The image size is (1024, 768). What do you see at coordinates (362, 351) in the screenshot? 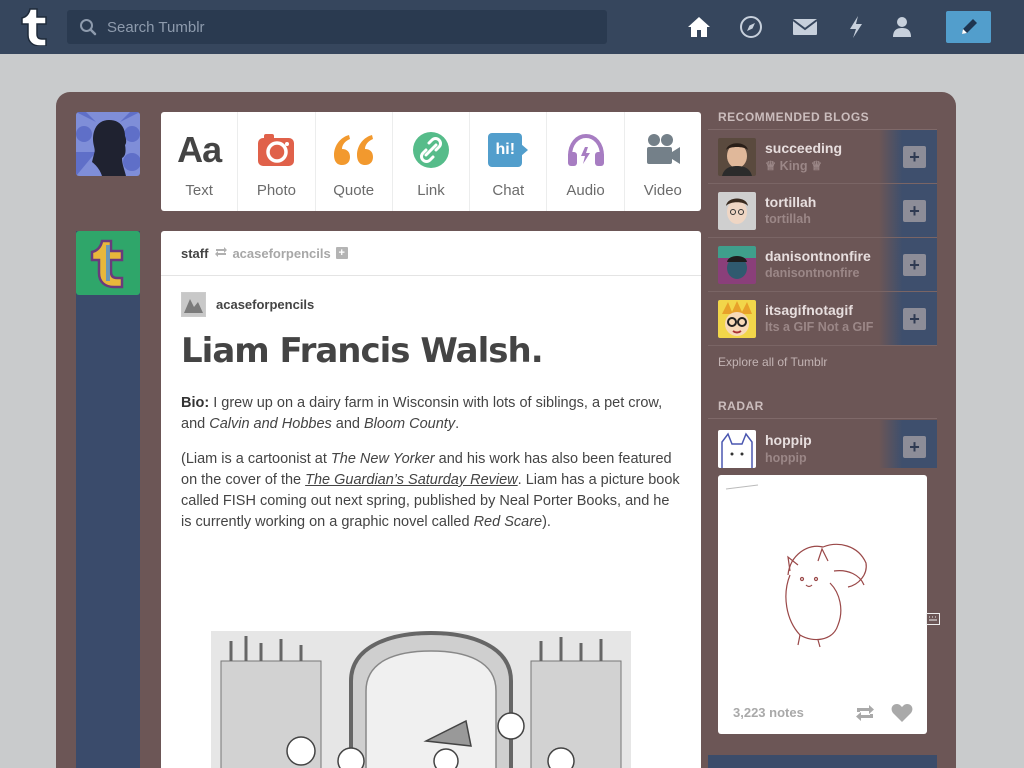
I see `post-title: Liam Francis Walsh.` at bounding box center [362, 351].